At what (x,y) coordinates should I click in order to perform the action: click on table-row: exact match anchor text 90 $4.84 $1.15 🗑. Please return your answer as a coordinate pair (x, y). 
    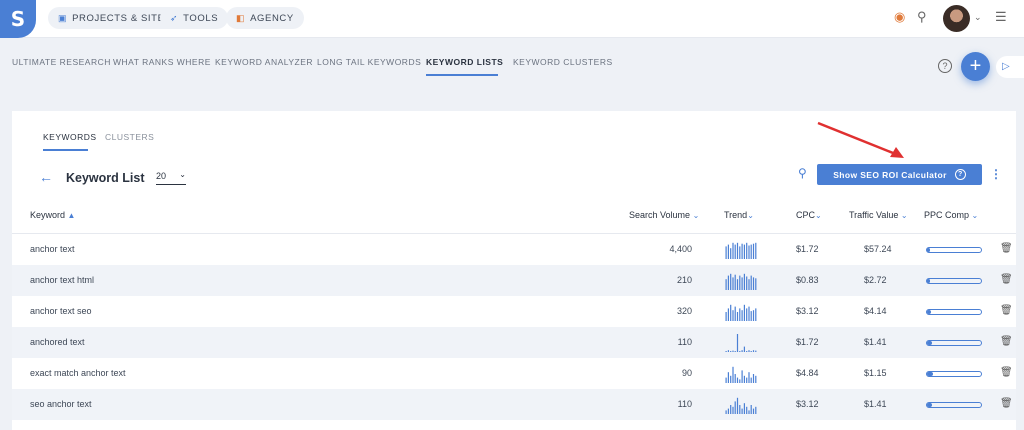
    Looking at the image, I should click on (514, 373).